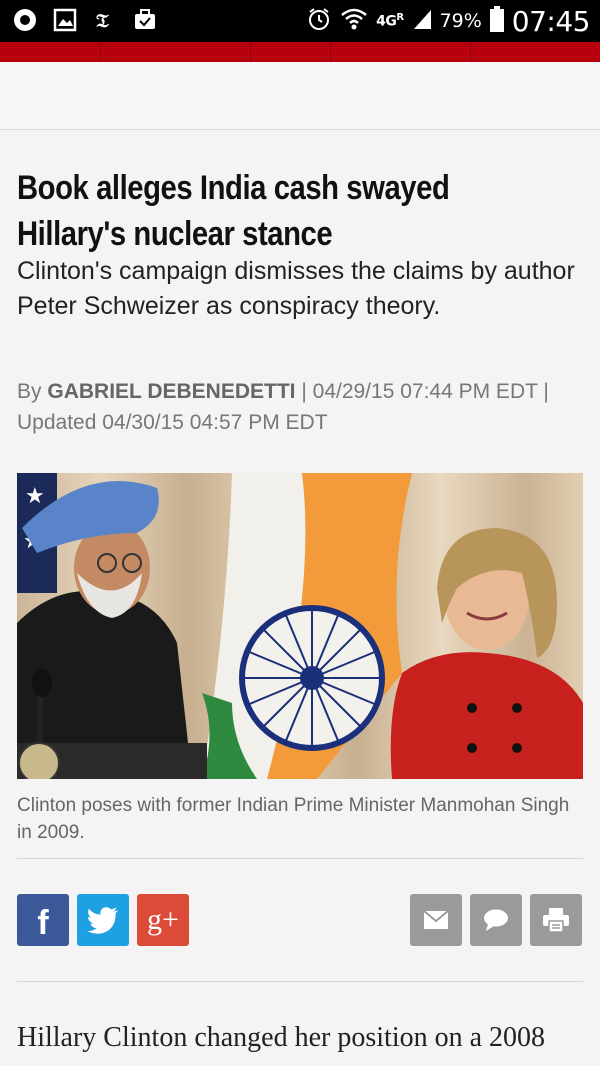  Describe the element at coordinates (29, 391) in the screenshot. I see `byline-prefix: By` at that location.